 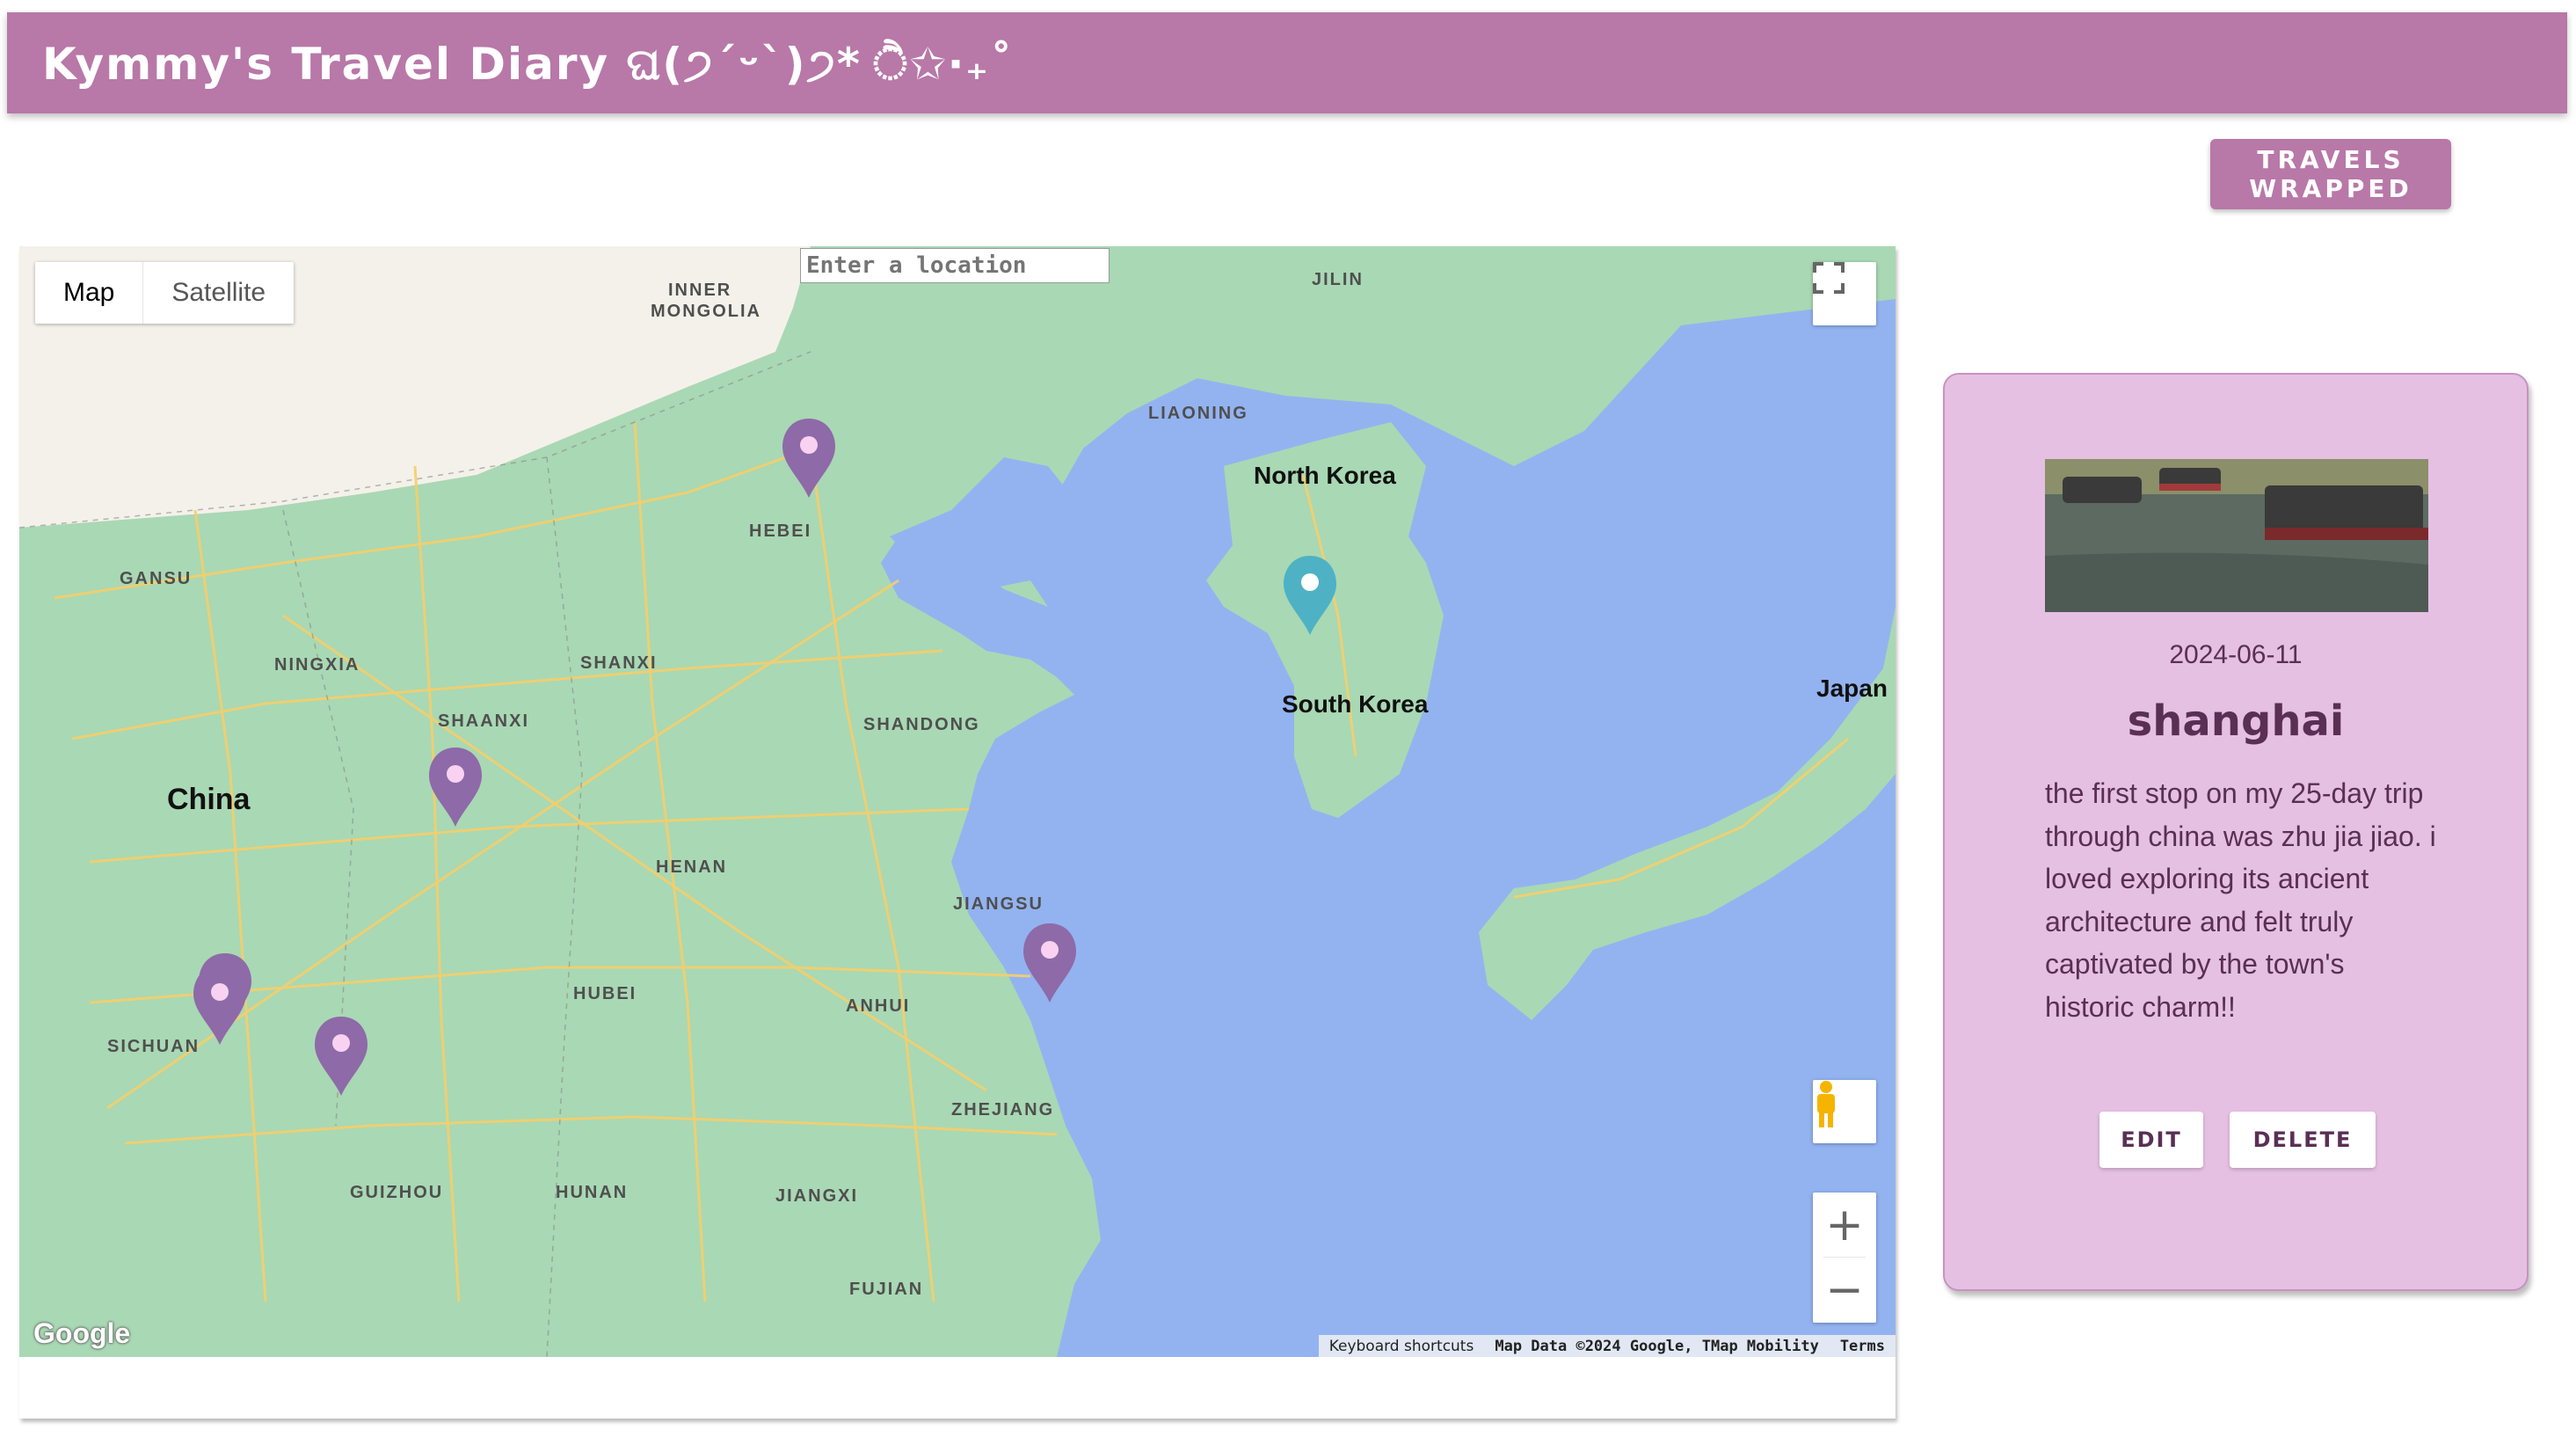 What do you see at coordinates (1844, 1225) in the screenshot?
I see `zoom-in-icon: +` at bounding box center [1844, 1225].